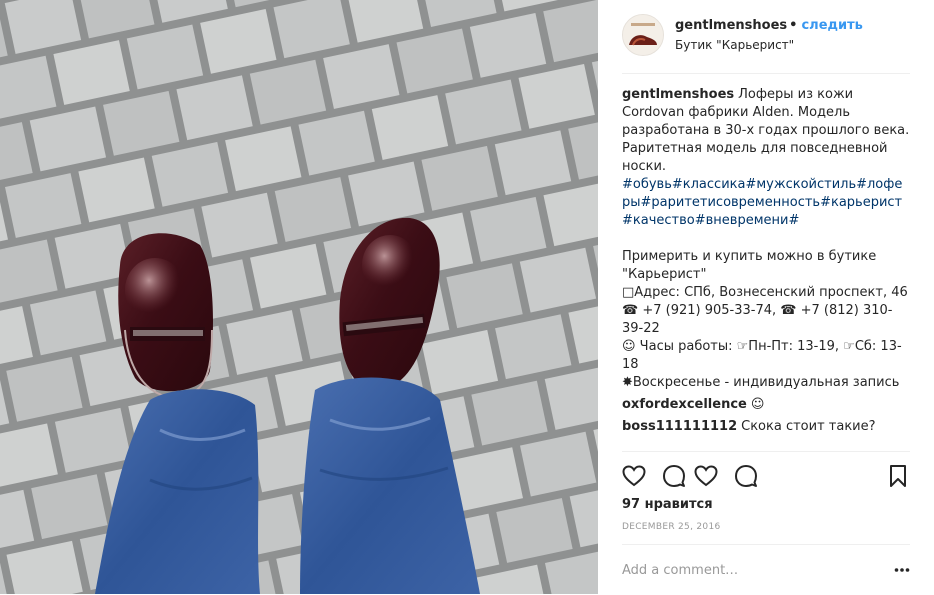 Image resolution: width=934 pixels, height=595 pixels. Describe the element at coordinates (766, 37) in the screenshot. I see `post-header: gentlmenshoes • следить Бутик "Карьерист"` at that location.